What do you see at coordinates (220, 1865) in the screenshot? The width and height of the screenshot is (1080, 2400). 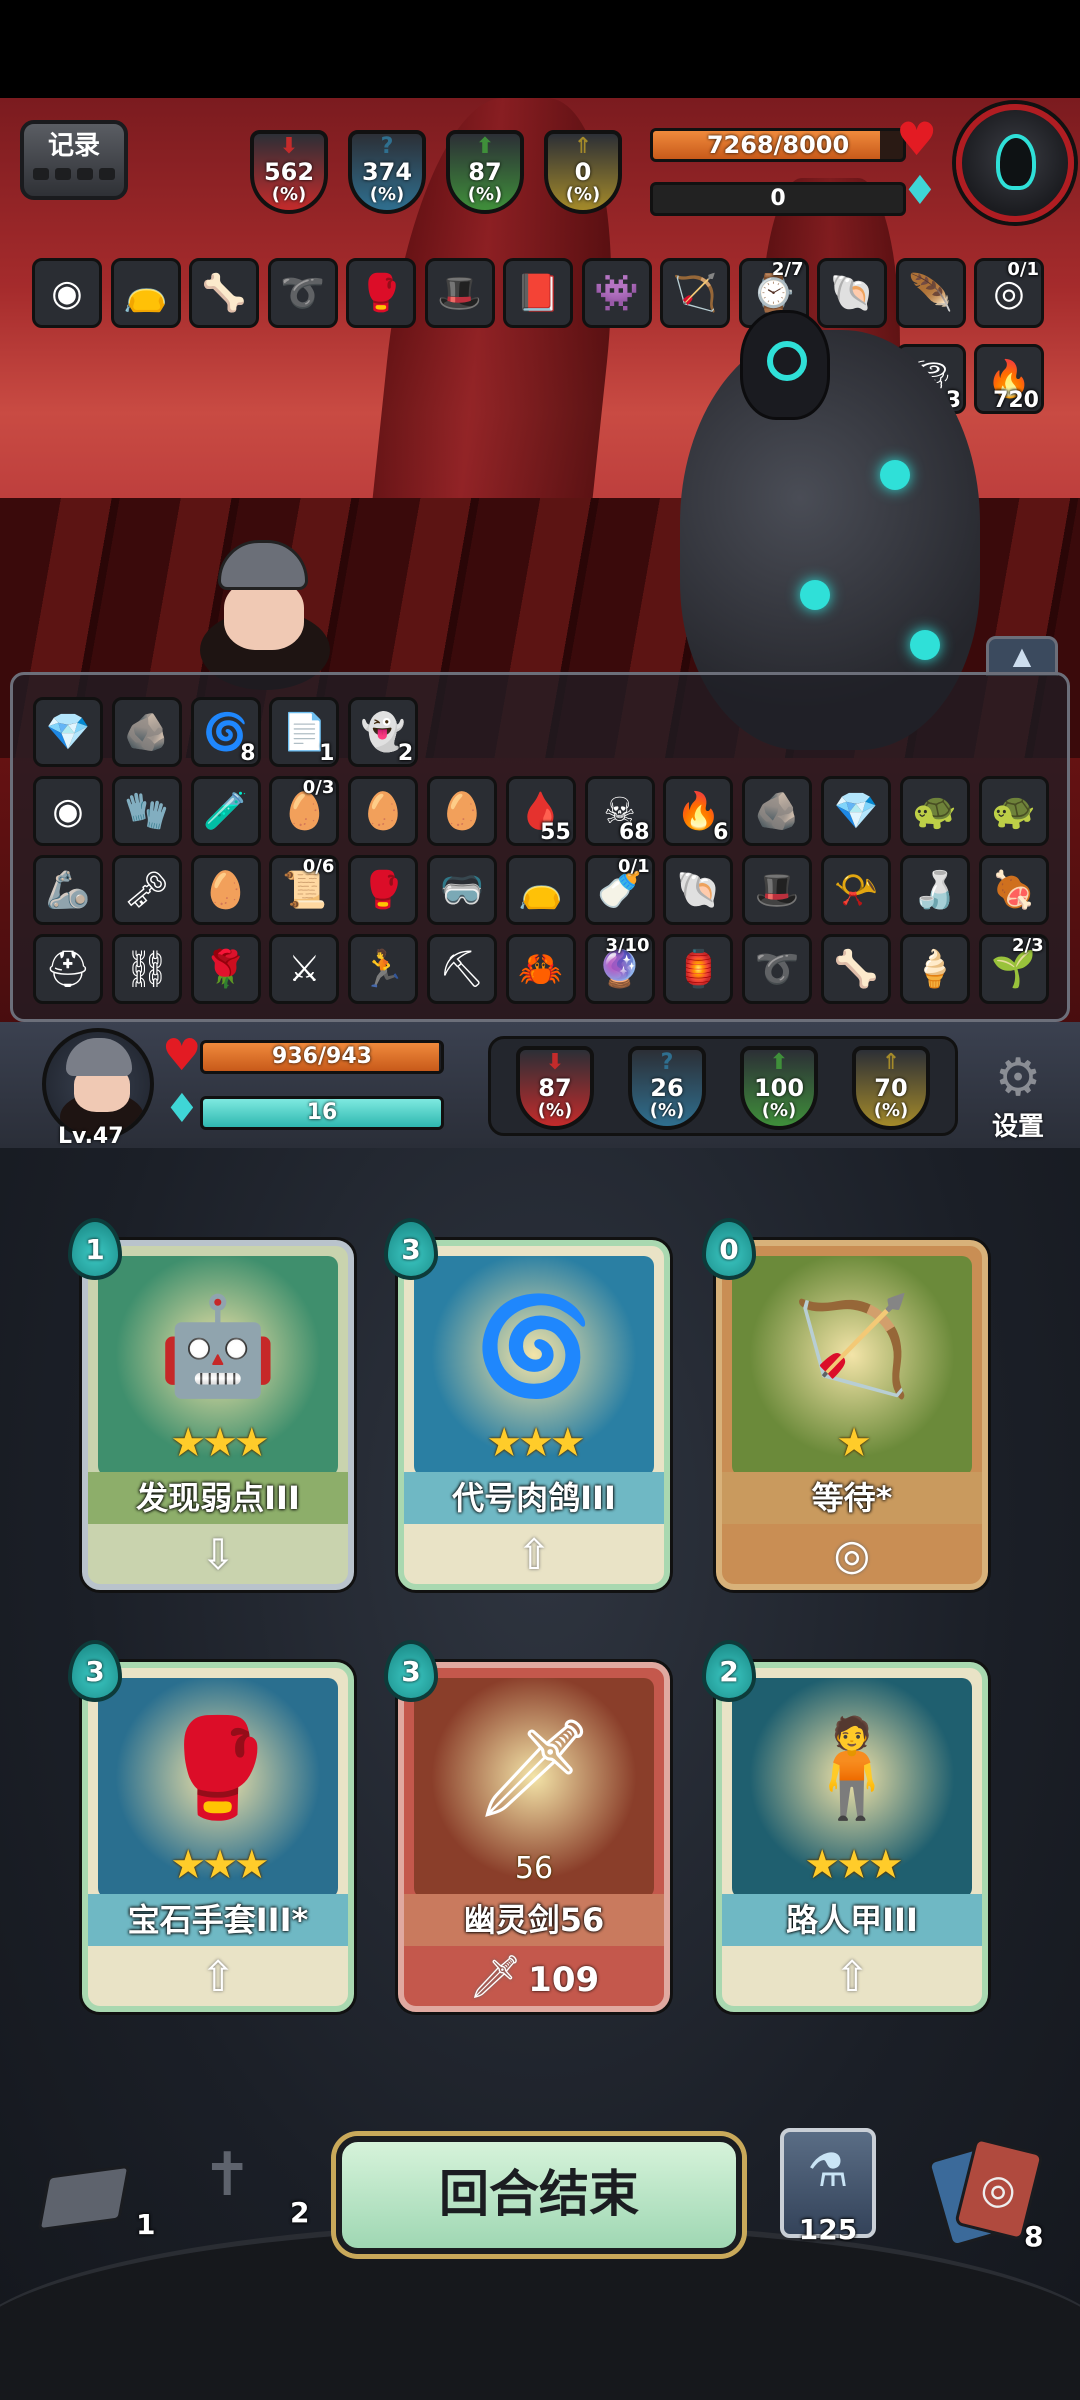 I see `star-rating: ★★★` at bounding box center [220, 1865].